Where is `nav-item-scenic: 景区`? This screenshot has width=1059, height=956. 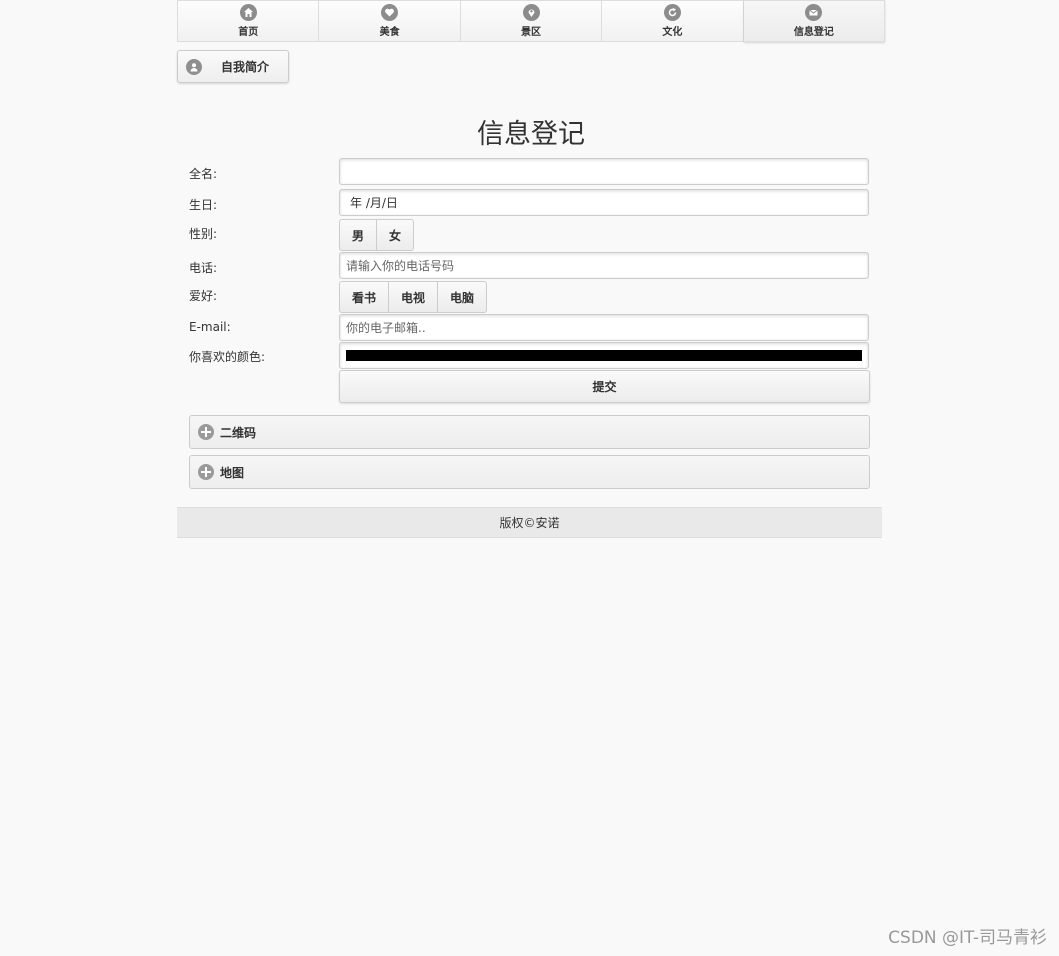
nav-item-scenic: 景区 is located at coordinates (531, 21).